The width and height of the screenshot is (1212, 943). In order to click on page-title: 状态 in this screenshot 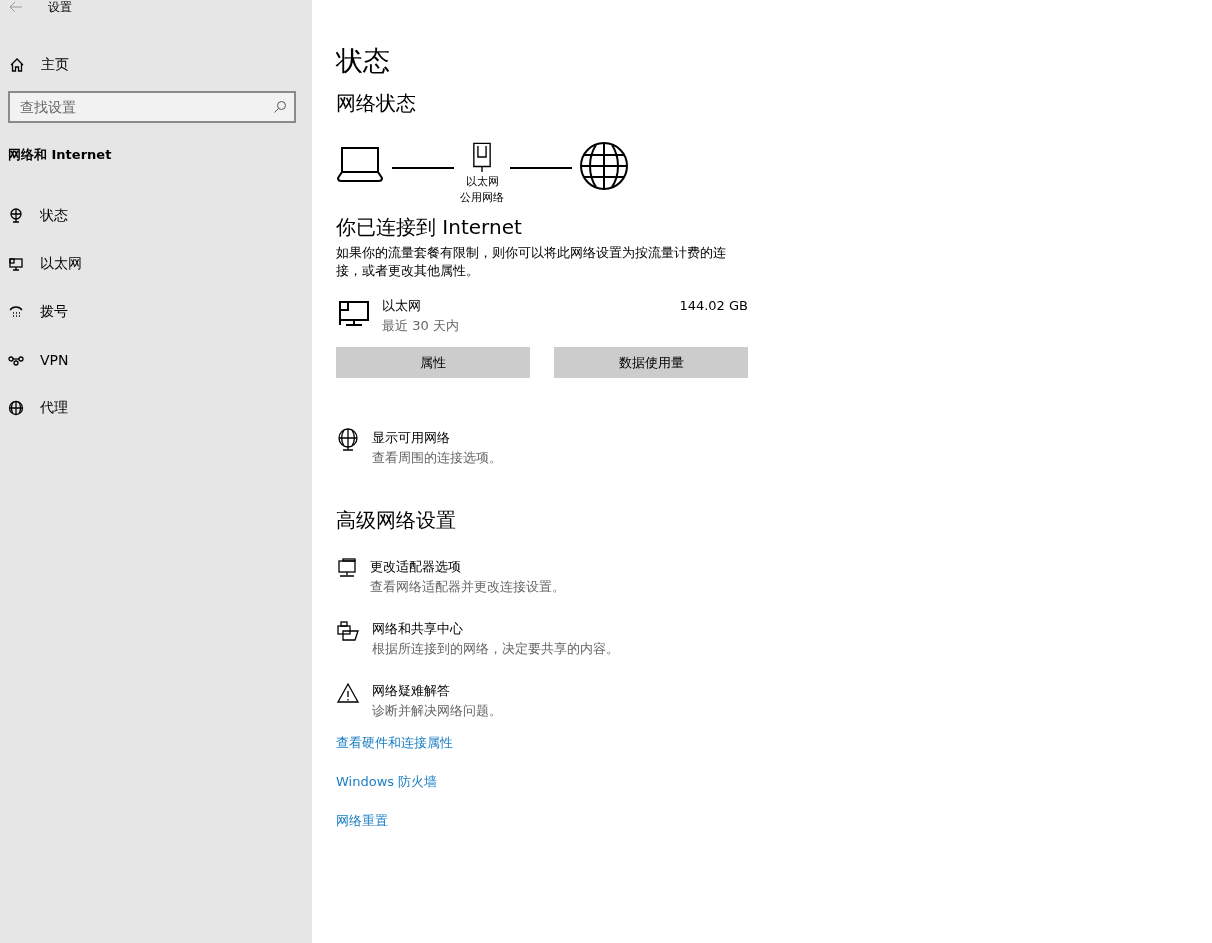, I will do `click(363, 61)`.